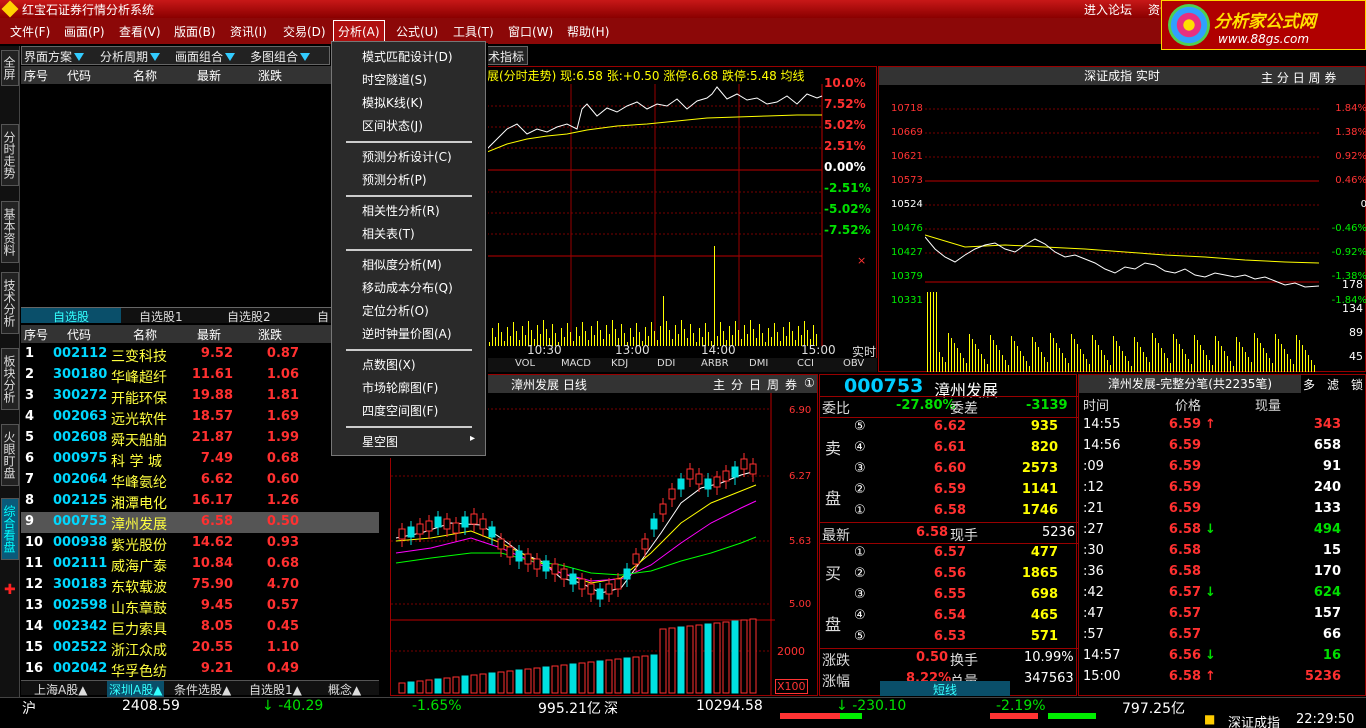 The width and height of the screenshot is (1366, 728). Describe the element at coordinates (304, 31) in the screenshot. I see `menu-trade: 交易(D)` at that location.